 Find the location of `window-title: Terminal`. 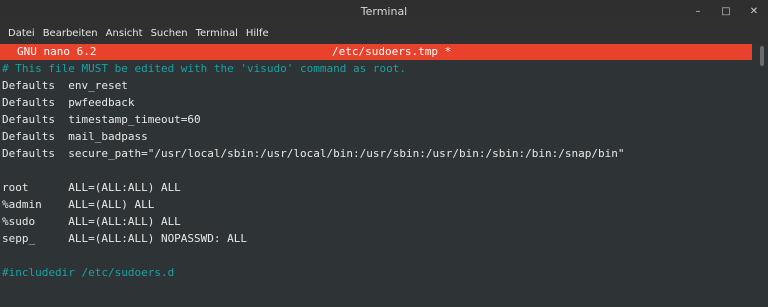

window-title: Terminal is located at coordinates (384, 11).